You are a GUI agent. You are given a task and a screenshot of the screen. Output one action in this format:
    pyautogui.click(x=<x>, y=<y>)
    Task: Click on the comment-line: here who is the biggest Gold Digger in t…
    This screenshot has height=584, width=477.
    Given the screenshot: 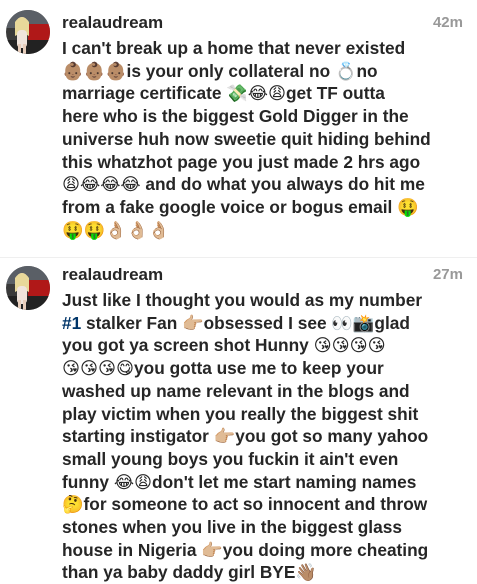 What is the action you would take?
    pyautogui.click(x=235, y=116)
    